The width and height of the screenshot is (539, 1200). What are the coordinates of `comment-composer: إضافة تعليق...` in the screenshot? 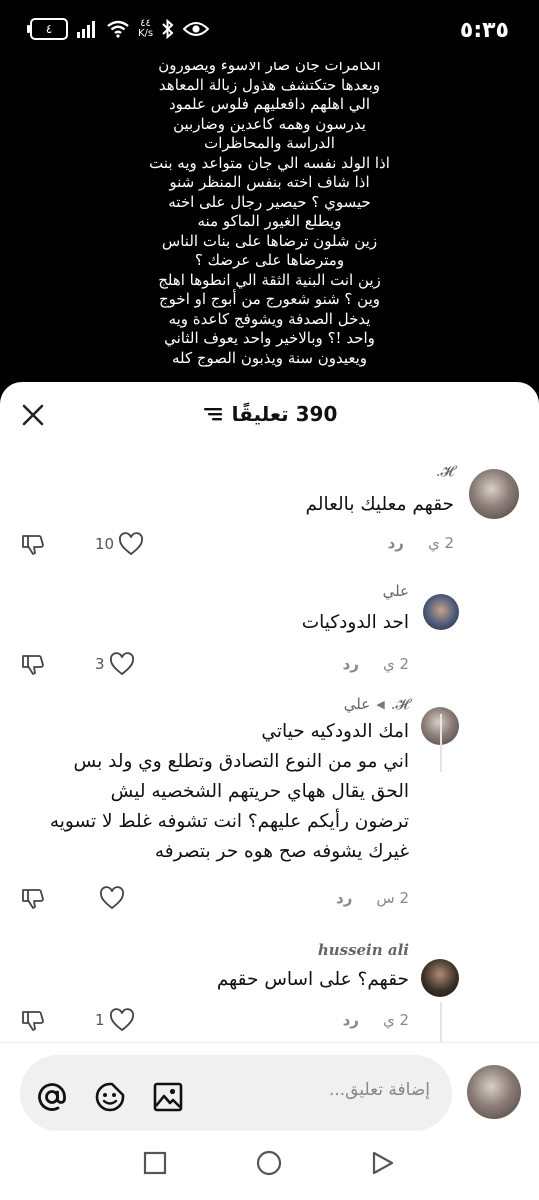 It's located at (269, 1121).